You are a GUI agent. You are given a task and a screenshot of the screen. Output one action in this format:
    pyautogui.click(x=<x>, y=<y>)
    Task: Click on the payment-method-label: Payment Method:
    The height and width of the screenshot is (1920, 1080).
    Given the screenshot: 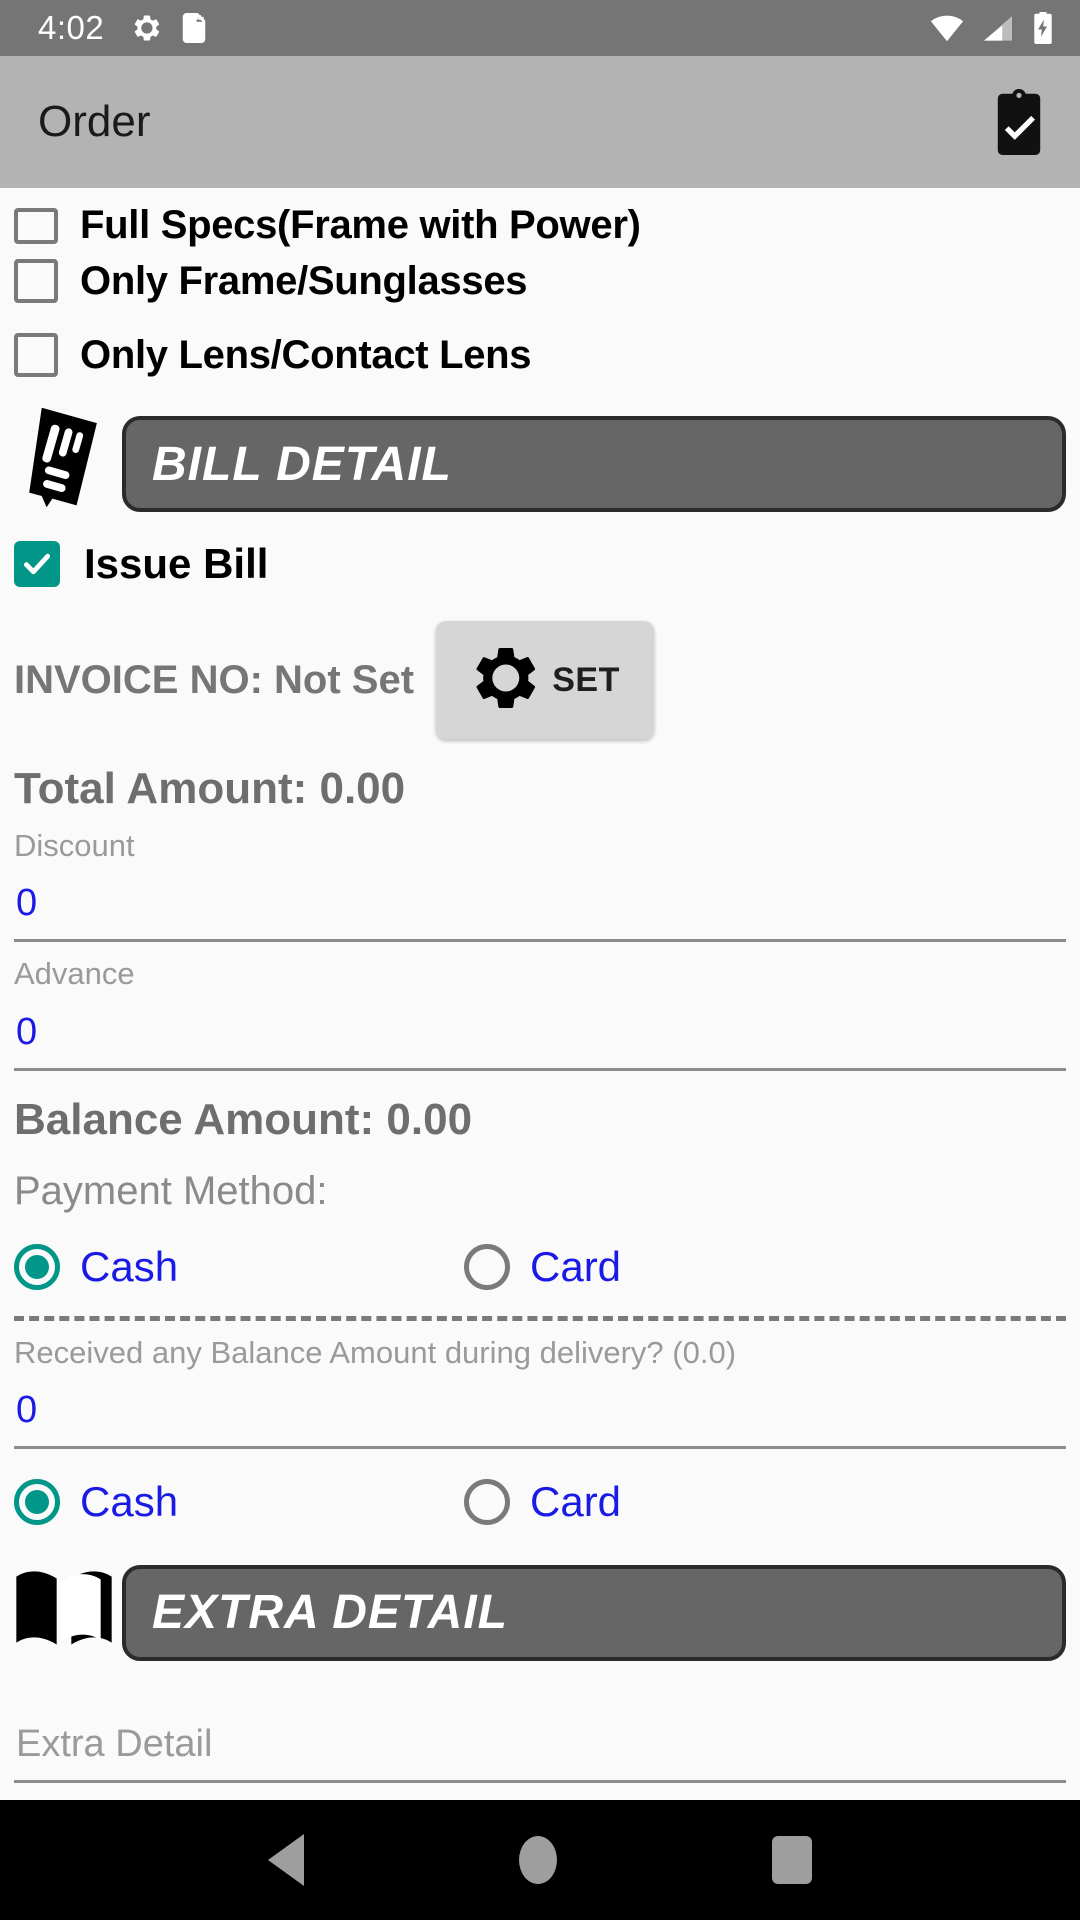 What is the action you would take?
    pyautogui.click(x=171, y=1190)
    